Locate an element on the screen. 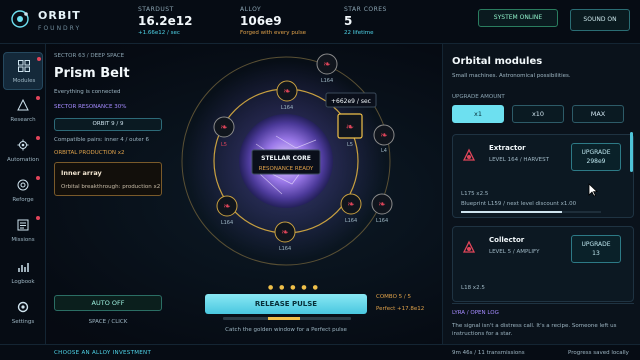 This screenshot has width=640, height=360. stat-value: 5 is located at coordinates (348, 21).